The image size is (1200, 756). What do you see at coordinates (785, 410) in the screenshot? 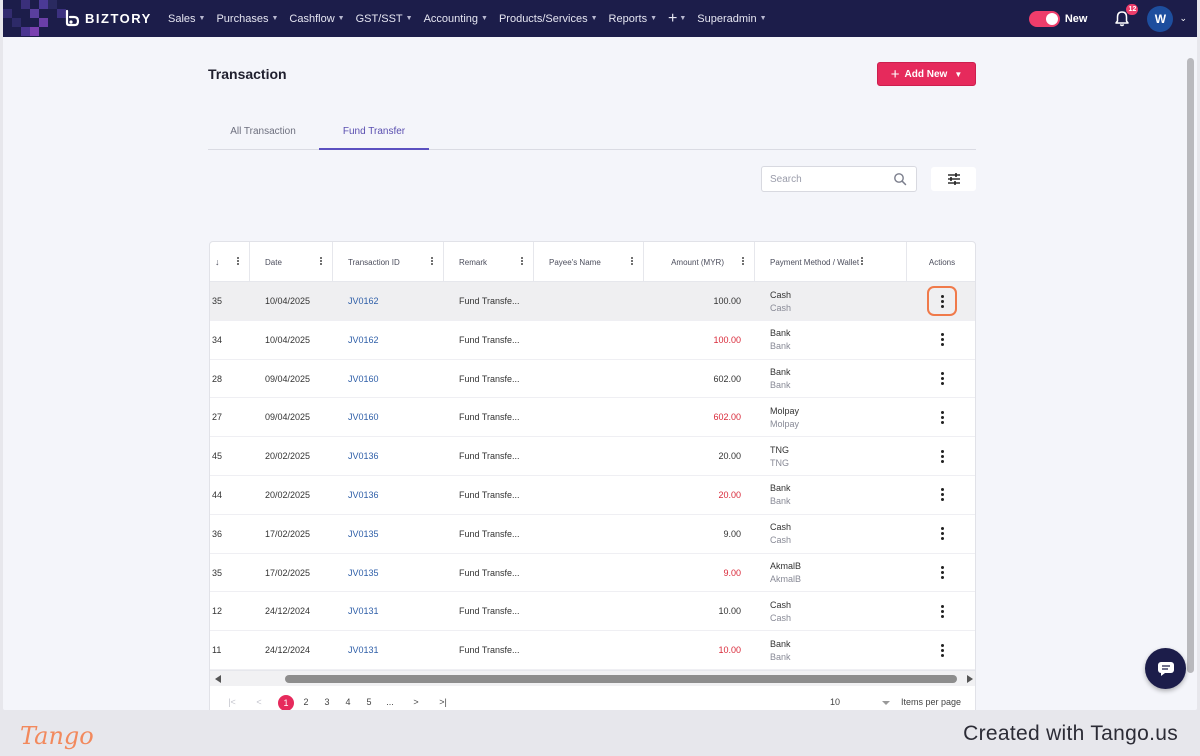
I see `payment-method: Molpay` at bounding box center [785, 410].